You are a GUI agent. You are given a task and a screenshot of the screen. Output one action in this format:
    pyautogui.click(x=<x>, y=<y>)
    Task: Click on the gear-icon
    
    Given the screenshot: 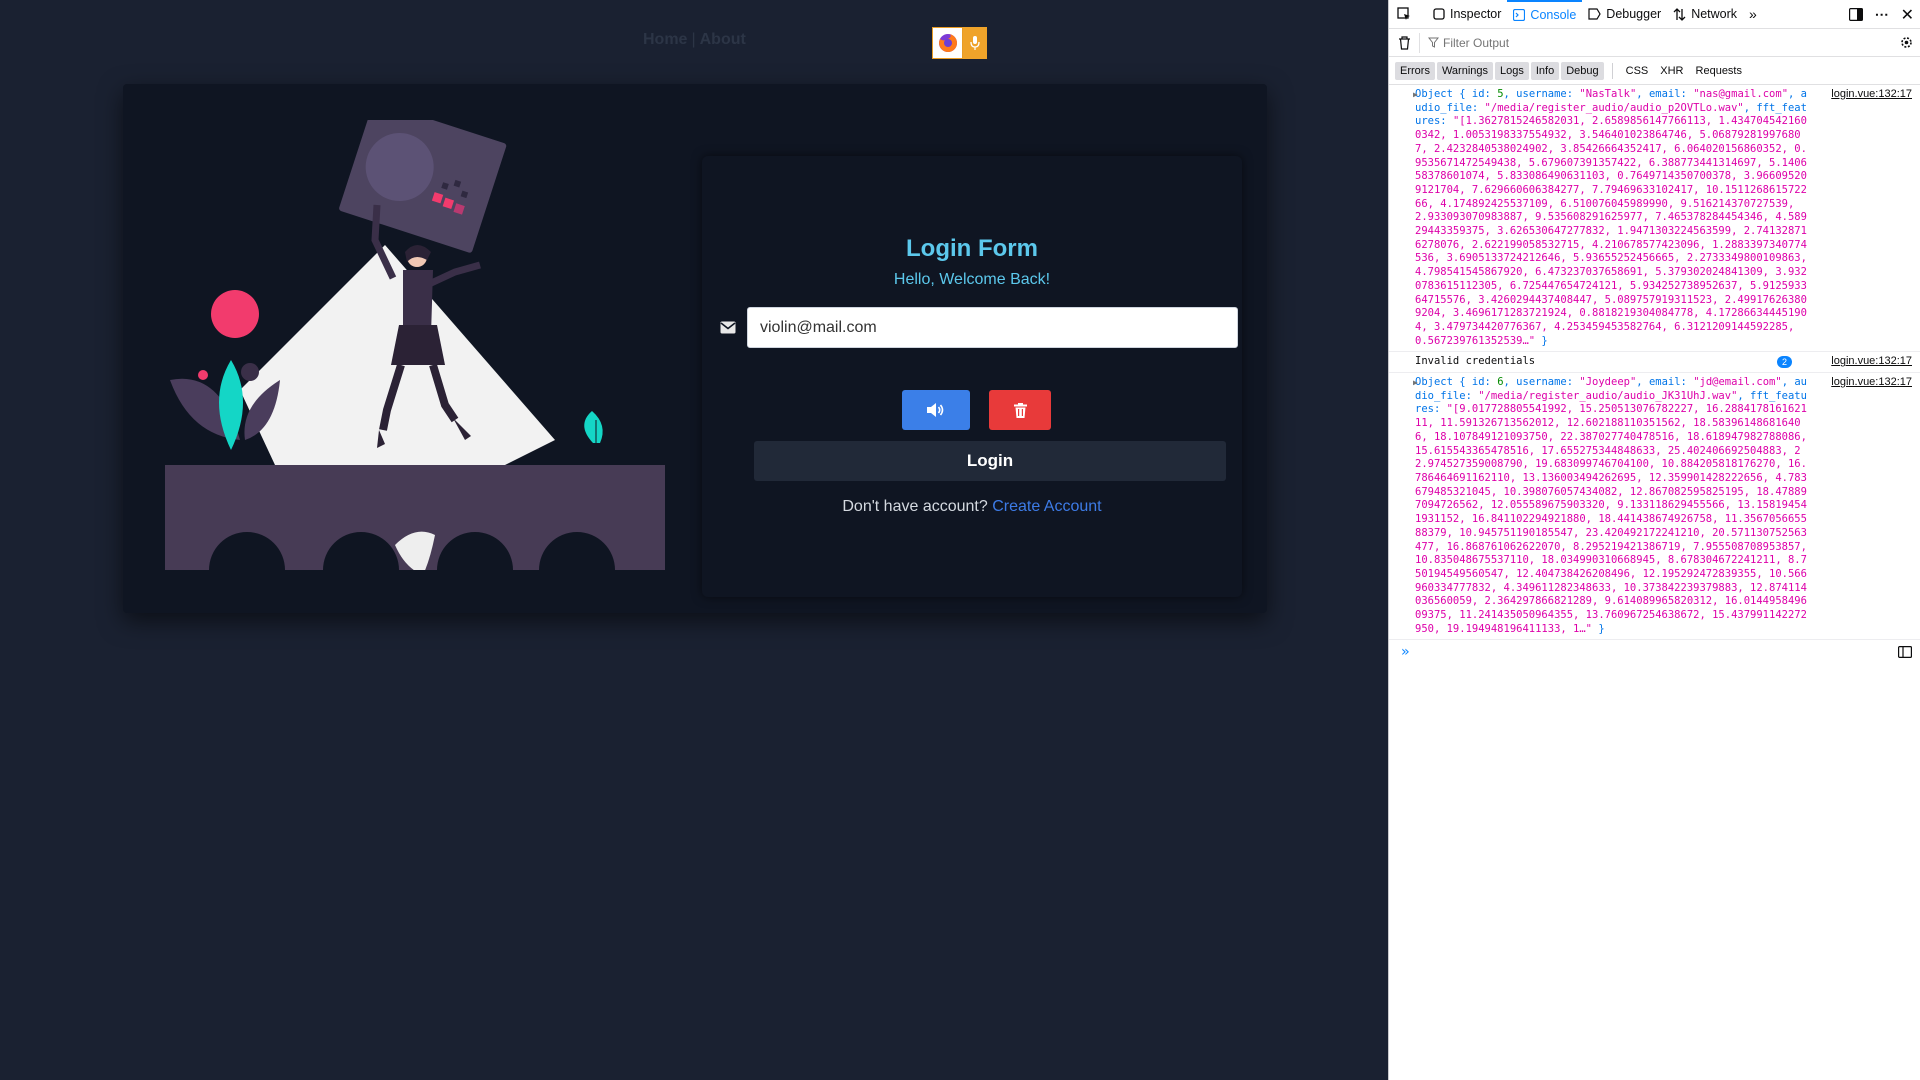 What is the action you would take?
    pyautogui.click(x=1906, y=42)
    